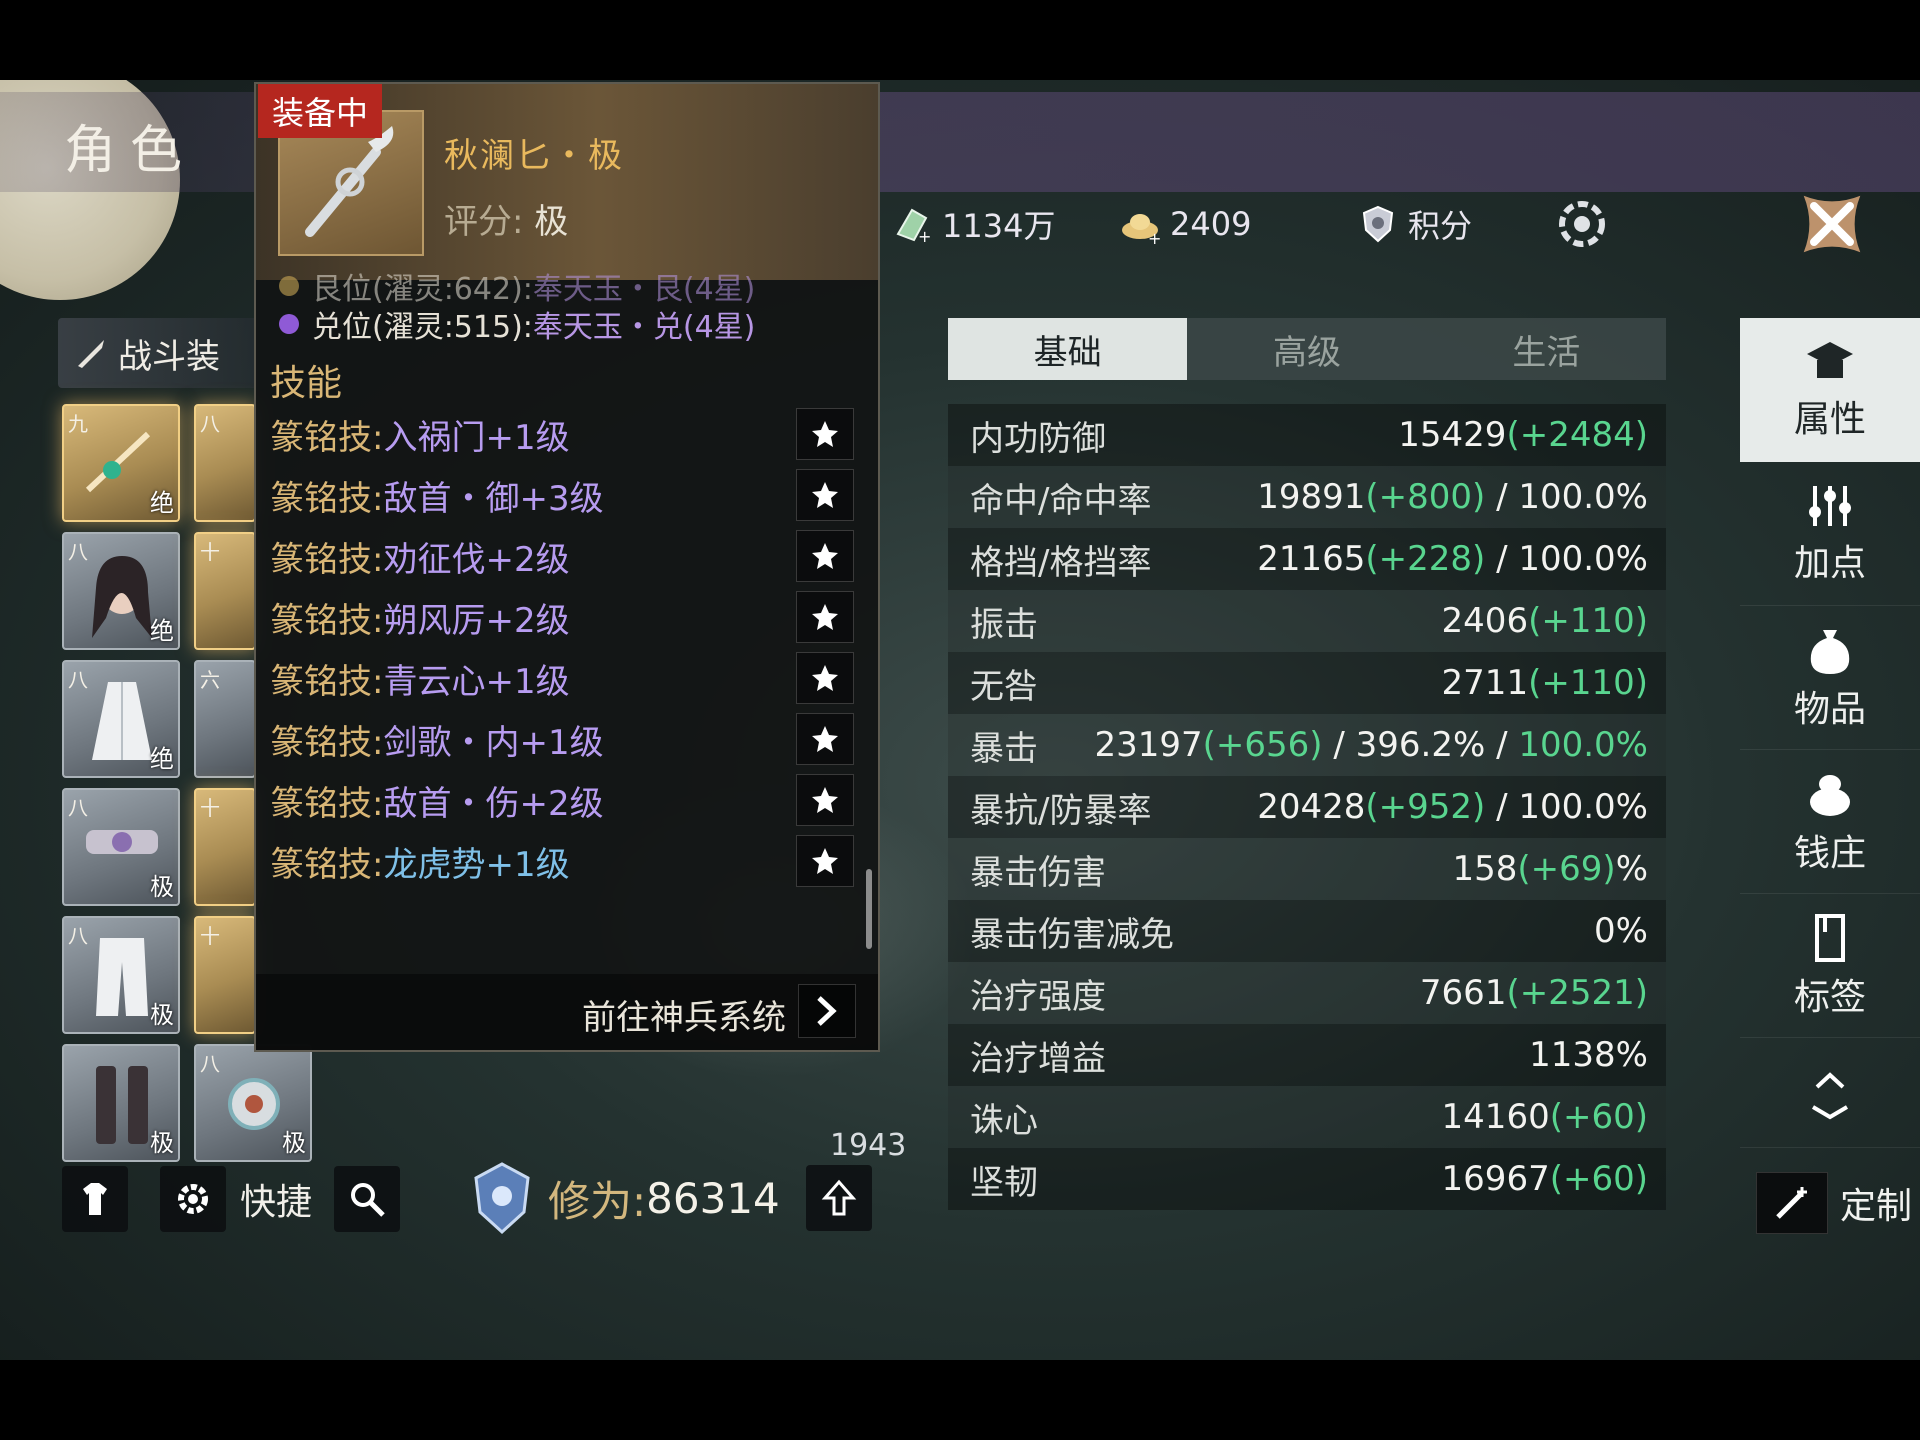  What do you see at coordinates (1307, 1179) in the screenshot?
I see `stat-row: 坚韧 16967(+60)` at bounding box center [1307, 1179].